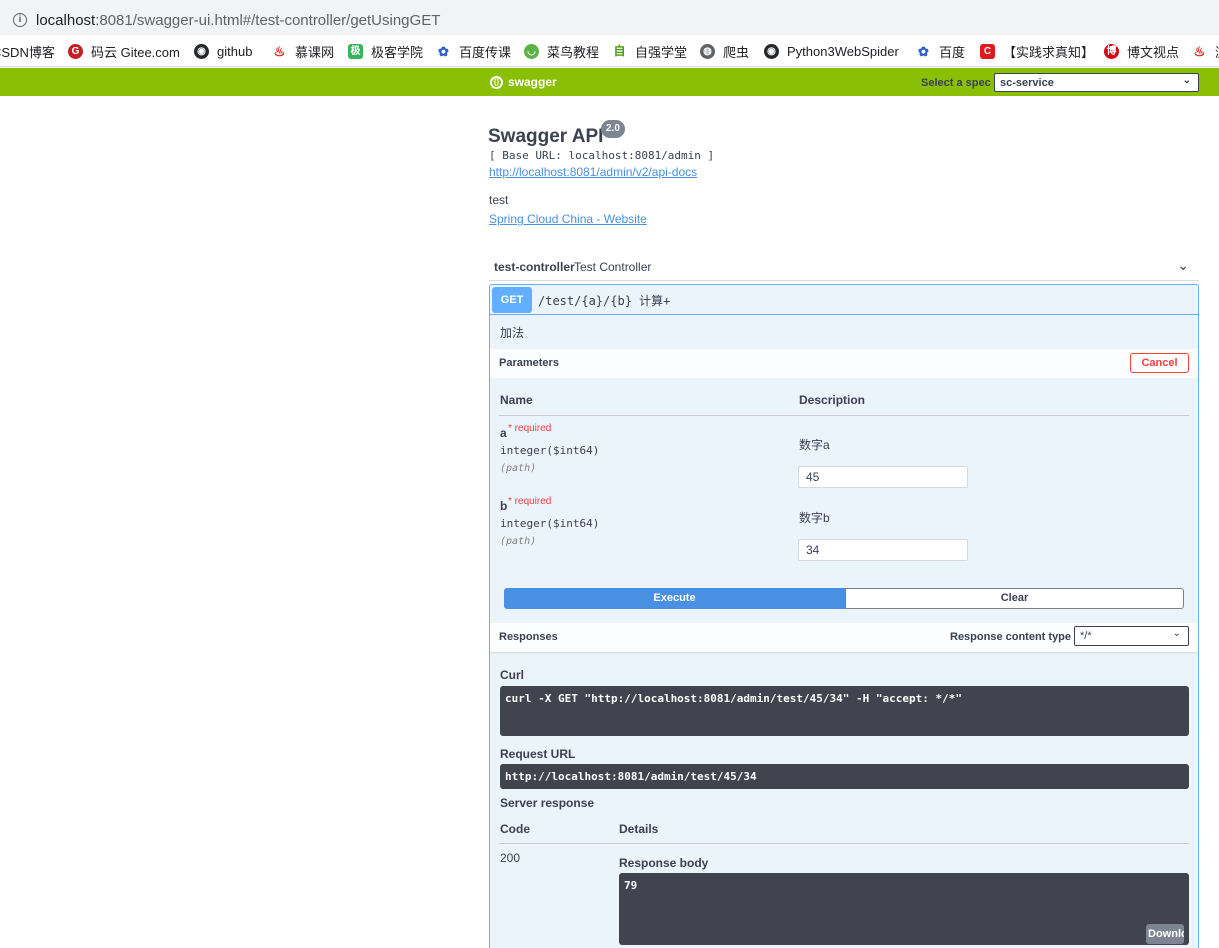 Image resolution: width=1219 pixels, height=948 pixels. I want to click on bookmark-label: Python3WebSpider, so click(843, 51).